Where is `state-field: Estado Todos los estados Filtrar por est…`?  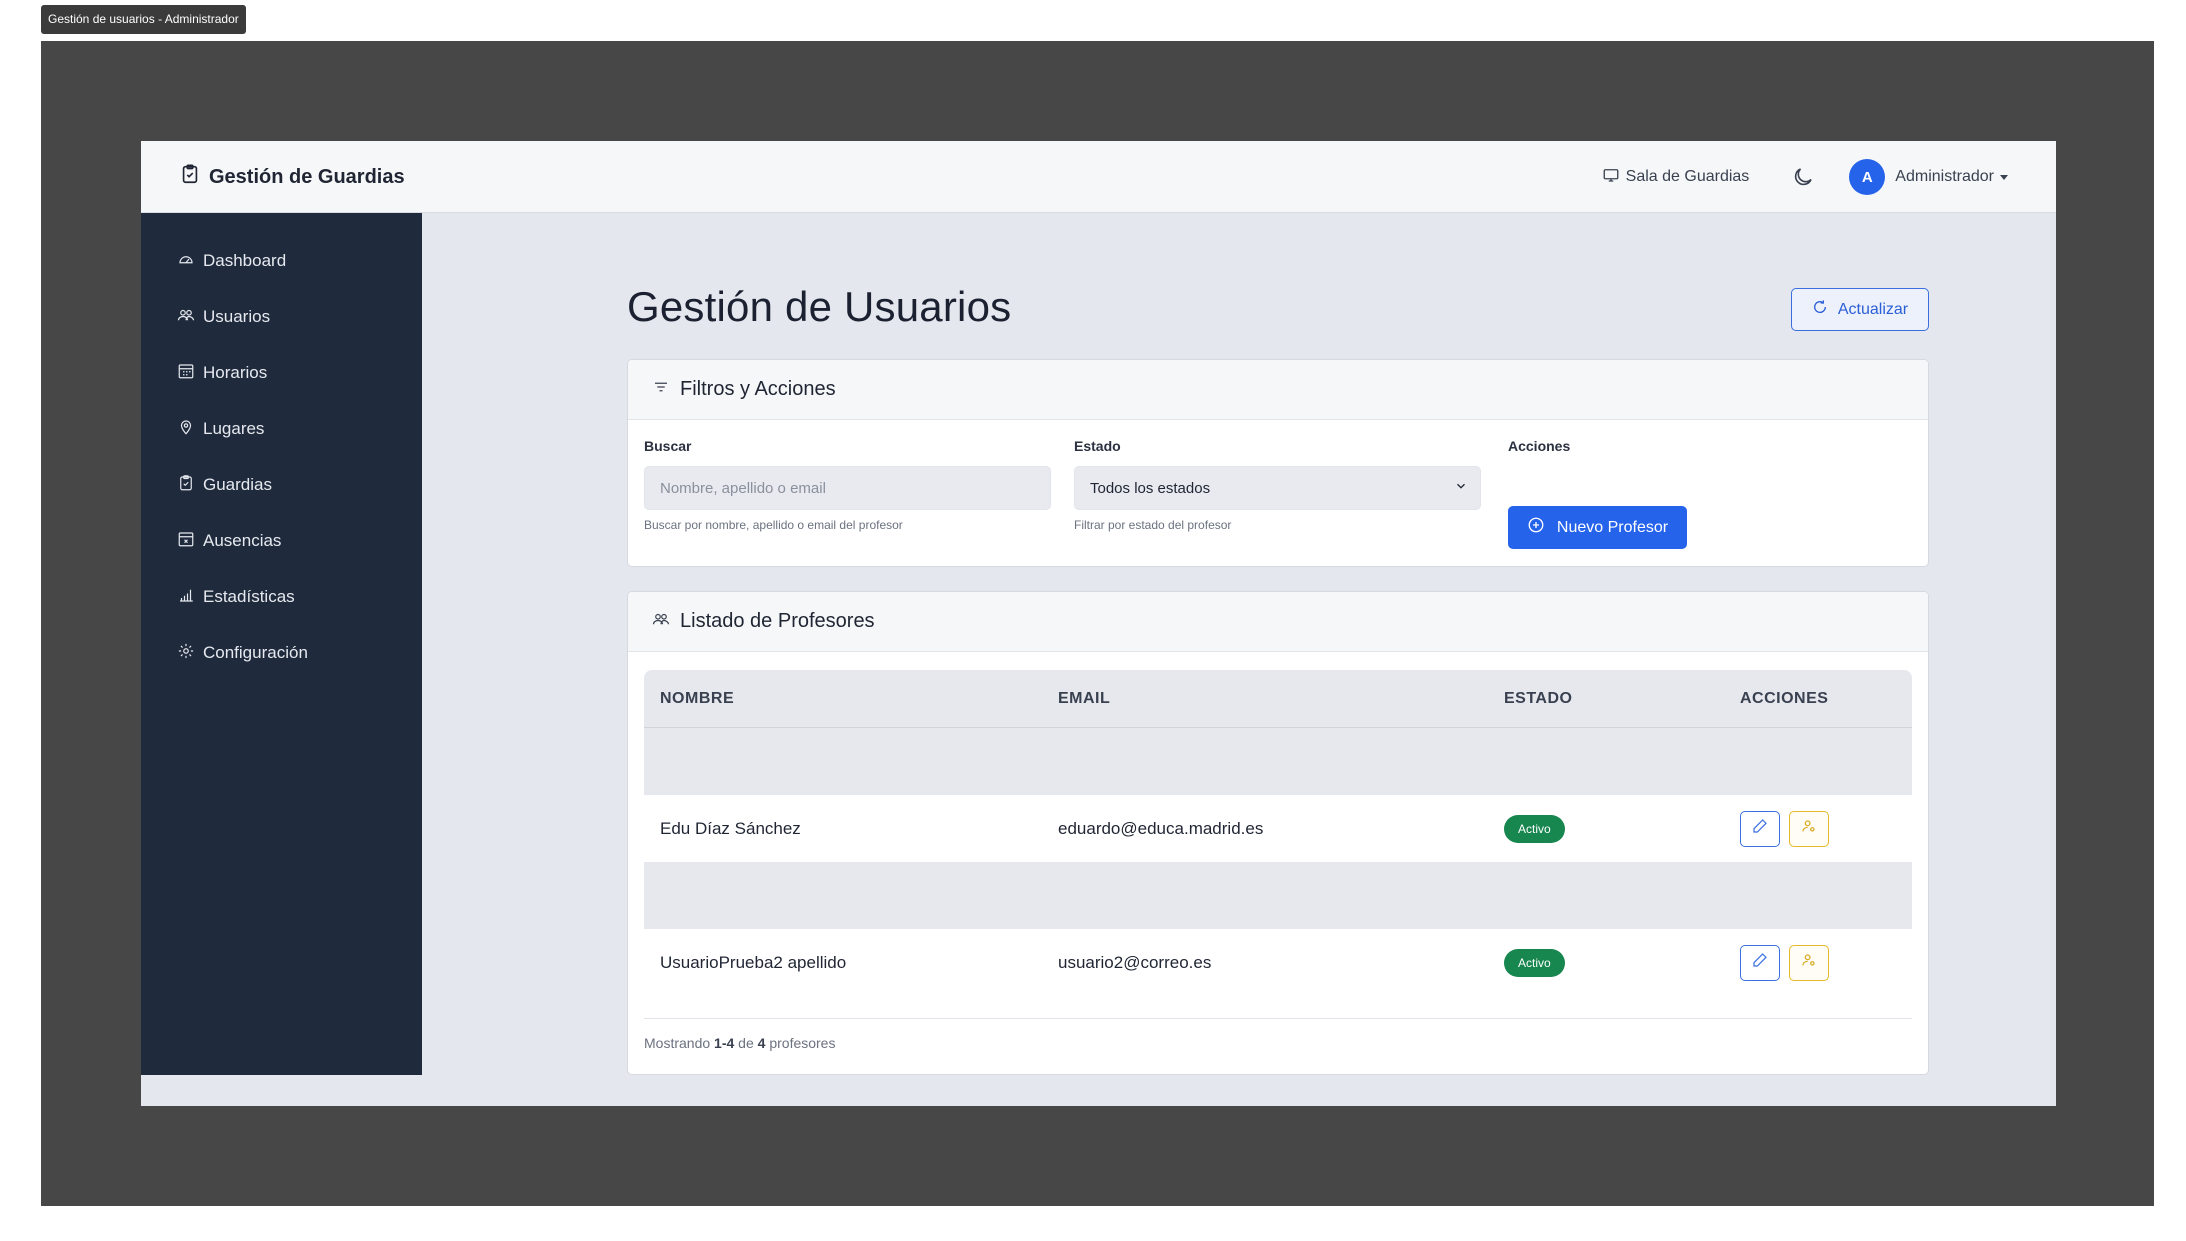 state-field: Estado Todos los estados Filtrar por est… is located at coordinates (1277, 485).